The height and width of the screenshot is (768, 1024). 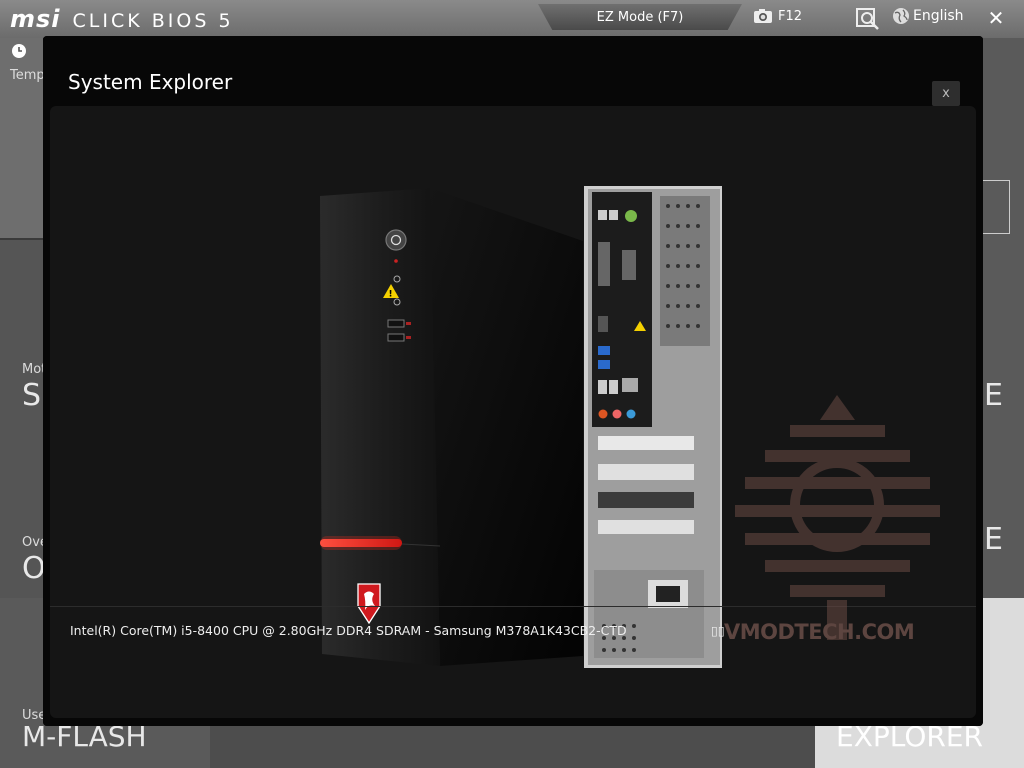 What do you see at coordinates (946, 93) in the screenshot?
I see `dialog-close-button: x` at bounding box center [946, 93].